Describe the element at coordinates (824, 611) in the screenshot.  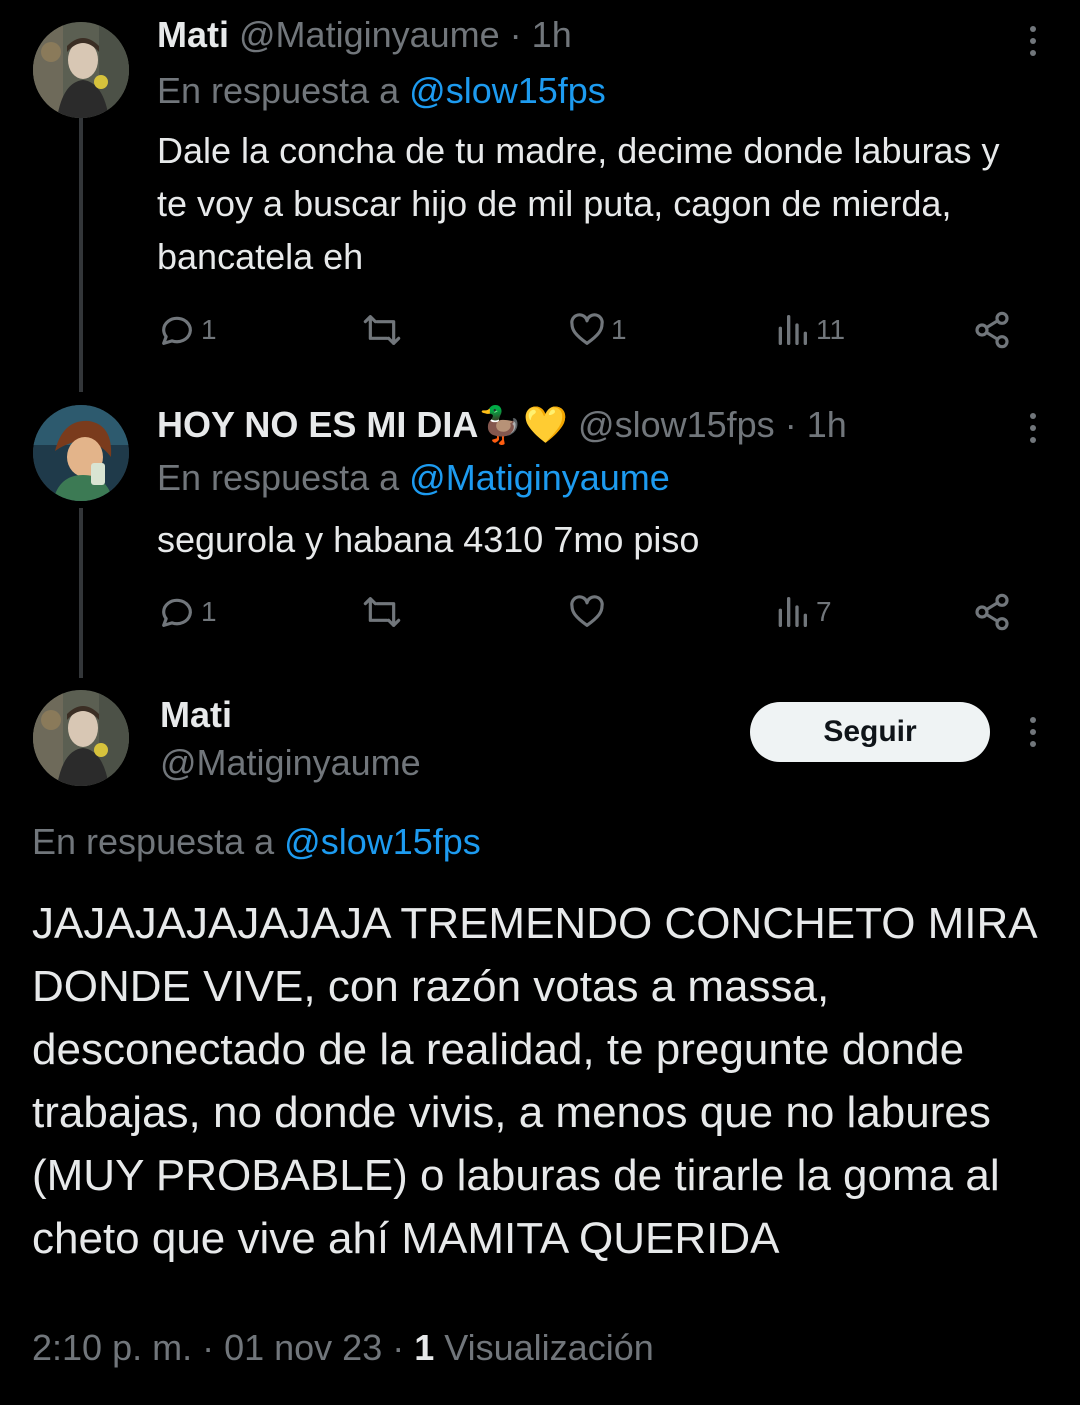
I see `views-count: 7` at that location.